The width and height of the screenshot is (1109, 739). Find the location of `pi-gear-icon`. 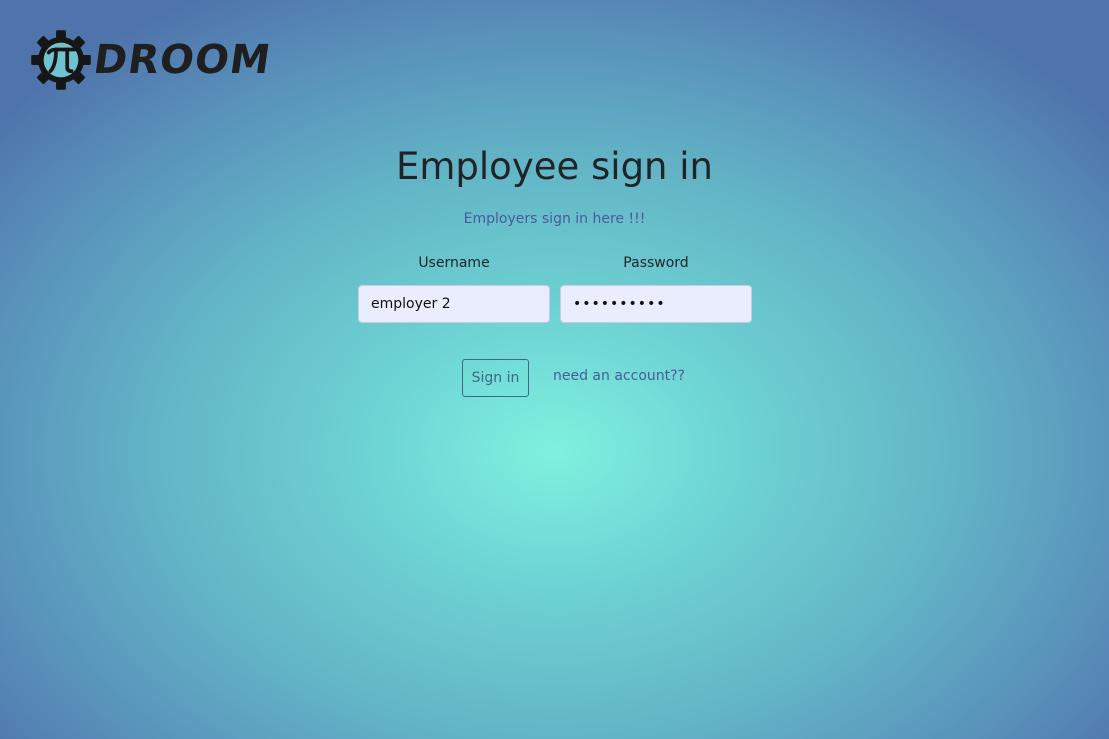

pi-gear-icon is located at coordinates (61, 60).